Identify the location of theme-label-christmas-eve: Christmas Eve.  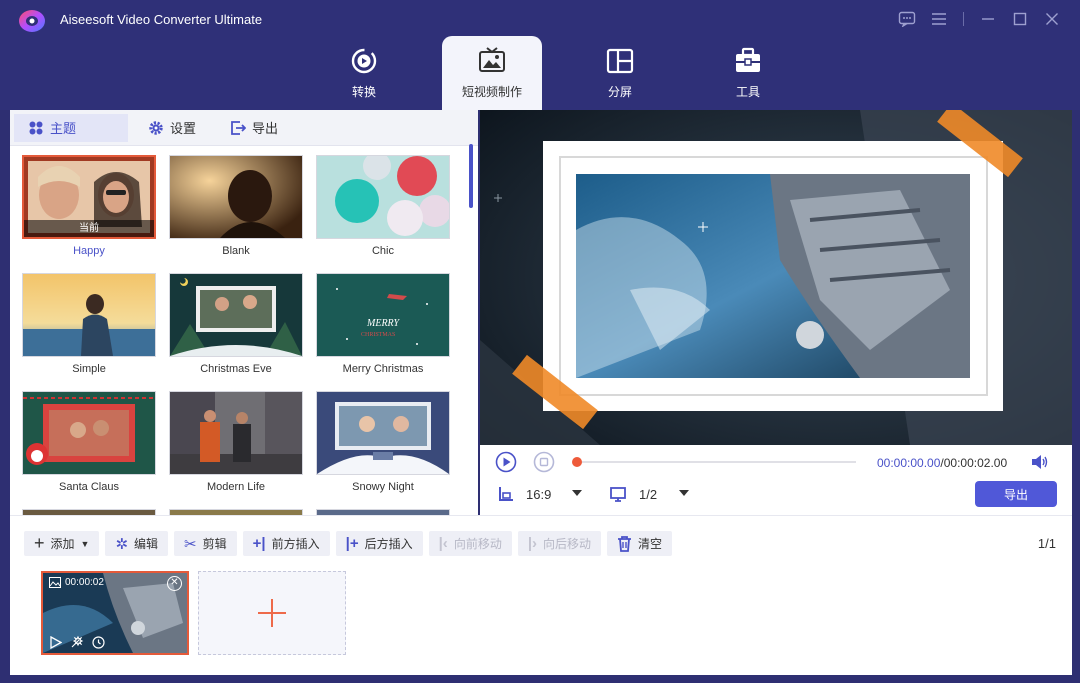
(236, 369).